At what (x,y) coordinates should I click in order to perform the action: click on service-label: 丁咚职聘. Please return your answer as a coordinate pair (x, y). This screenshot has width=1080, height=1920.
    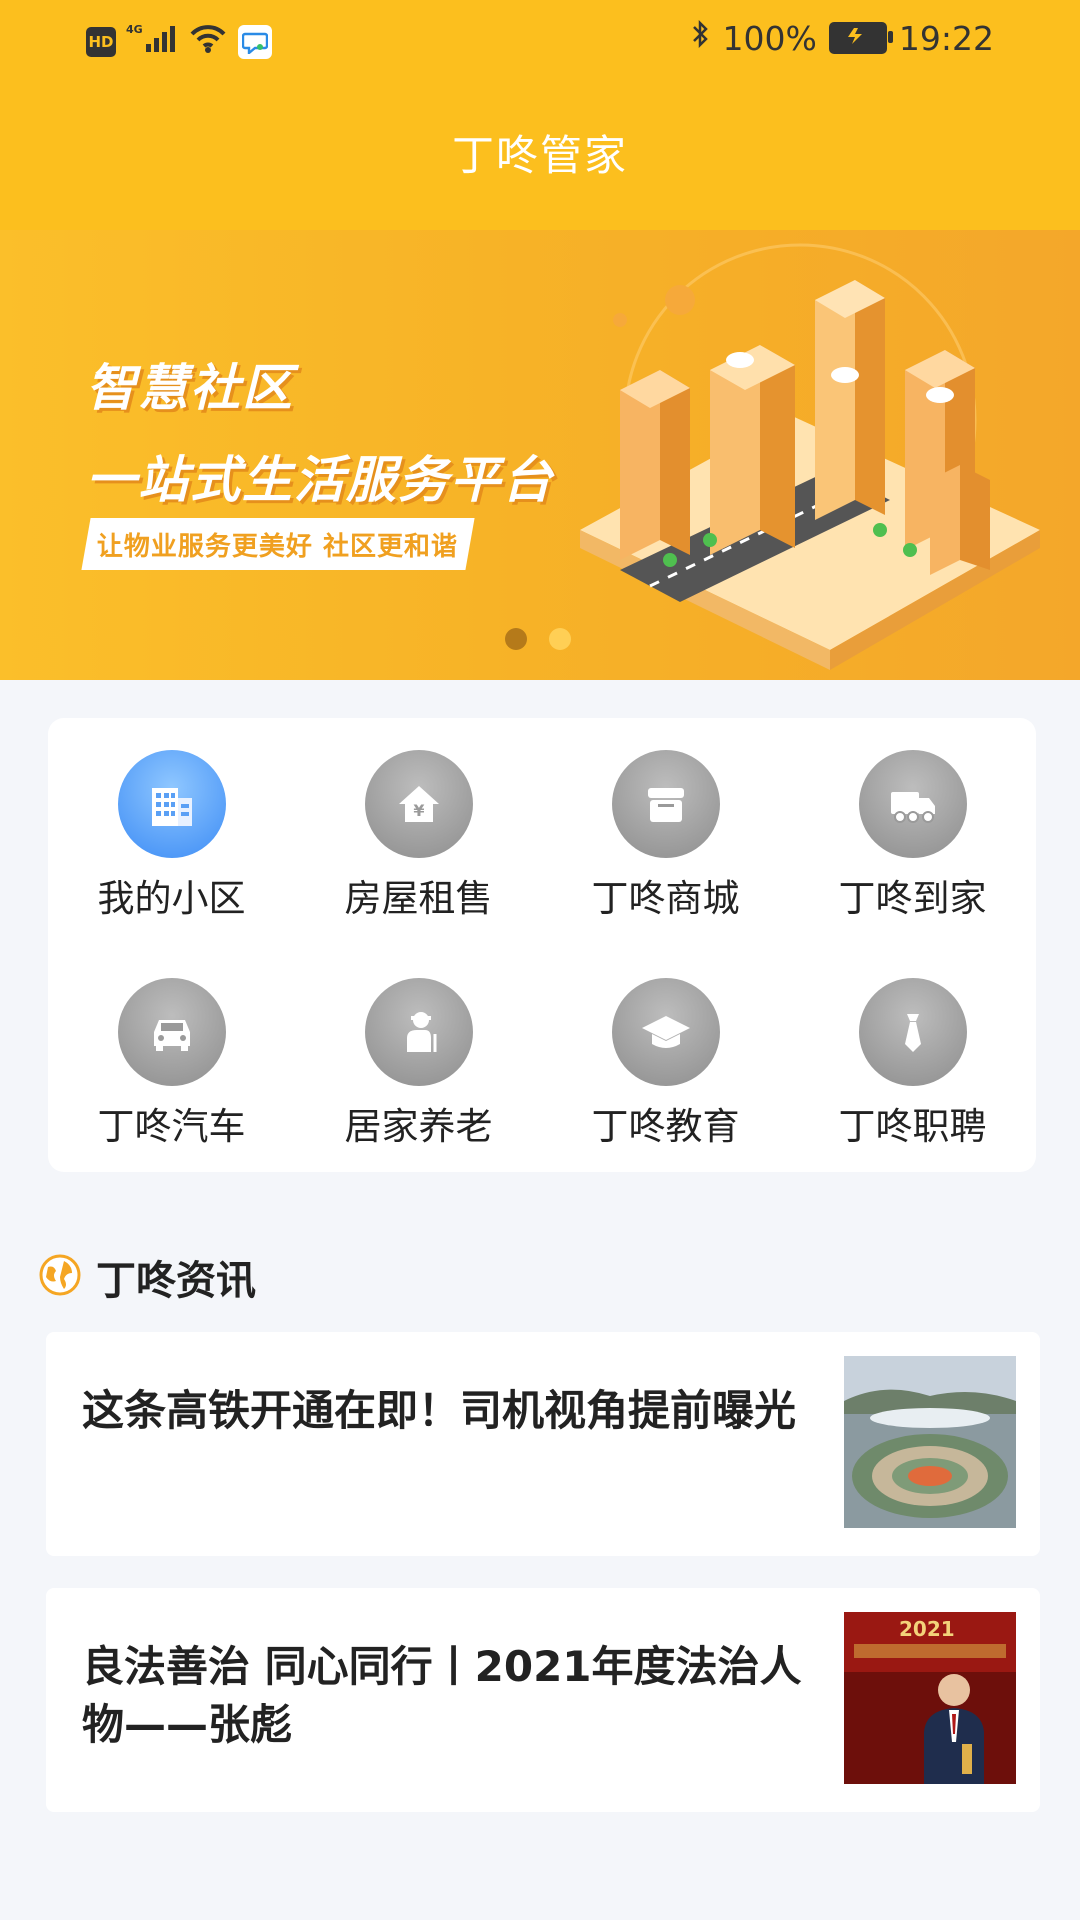
    Looking at the image, I should click on (912, 1126).